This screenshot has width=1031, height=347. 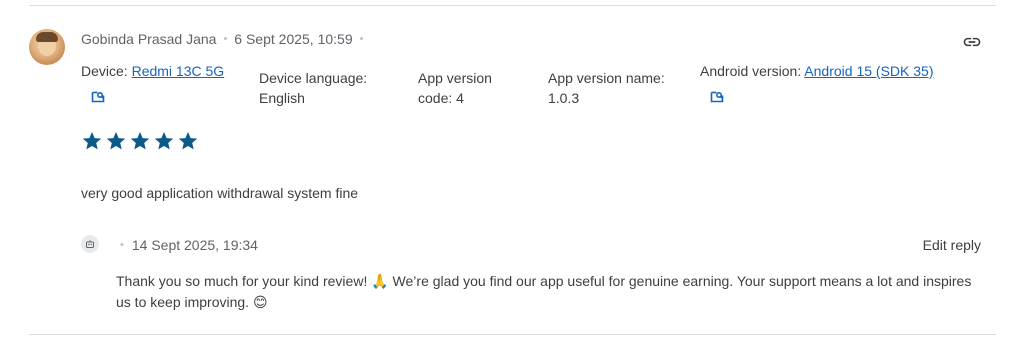 What do you see at coordinates (380, 281) in the screenshot?
I see `folded-hands-emoji: 🙏` at bounding box center [380, 281].